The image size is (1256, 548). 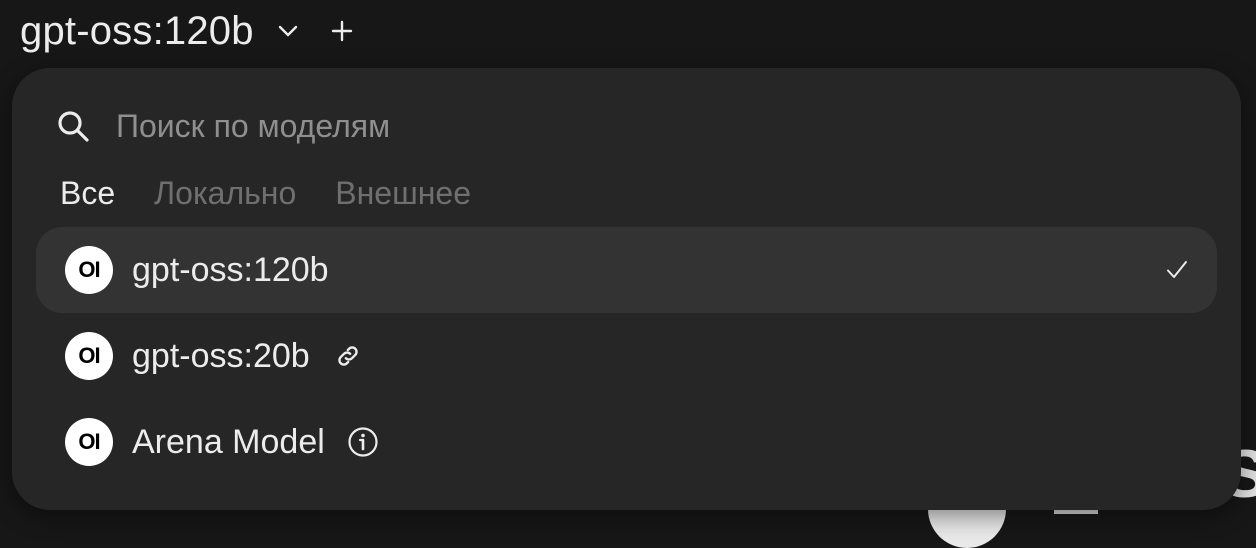 What do you see at coordinates (626, 270) in the screenshot?
I see `model-item-gpt-oss-120b: OI gpt-oss:120b` at bounding box center [626, 270].